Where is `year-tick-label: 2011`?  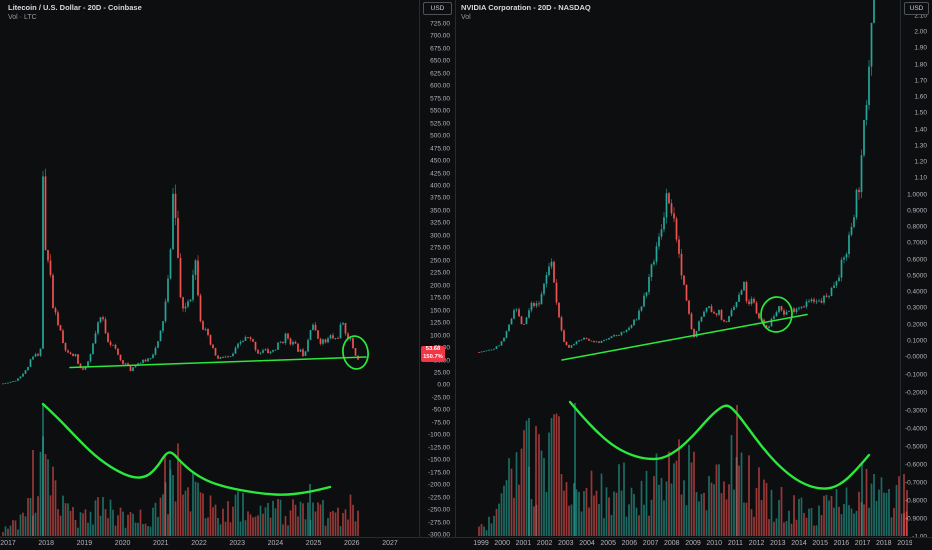 year-tick-label: 2011 is located at coordinates (735, 543).